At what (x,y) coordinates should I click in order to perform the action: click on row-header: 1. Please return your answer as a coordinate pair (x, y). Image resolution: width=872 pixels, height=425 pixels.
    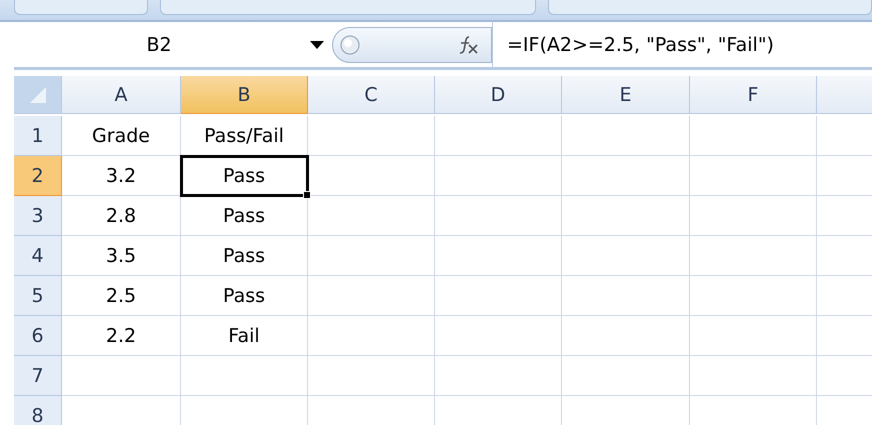
    Looking at the image, I should click on (38, 136).